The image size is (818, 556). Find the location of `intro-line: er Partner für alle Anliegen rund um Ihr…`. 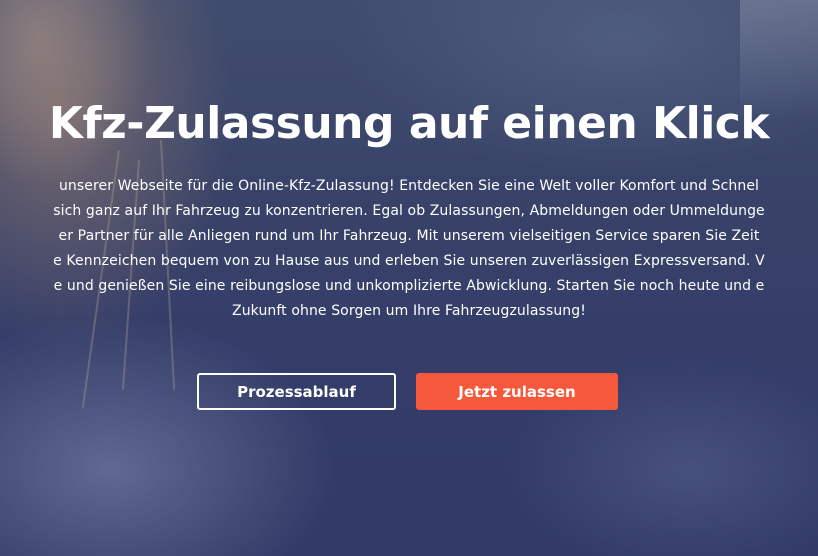

intro-line: er Partner für alle Anliegen rund um Ihr… is located at coordinates (409, 236).